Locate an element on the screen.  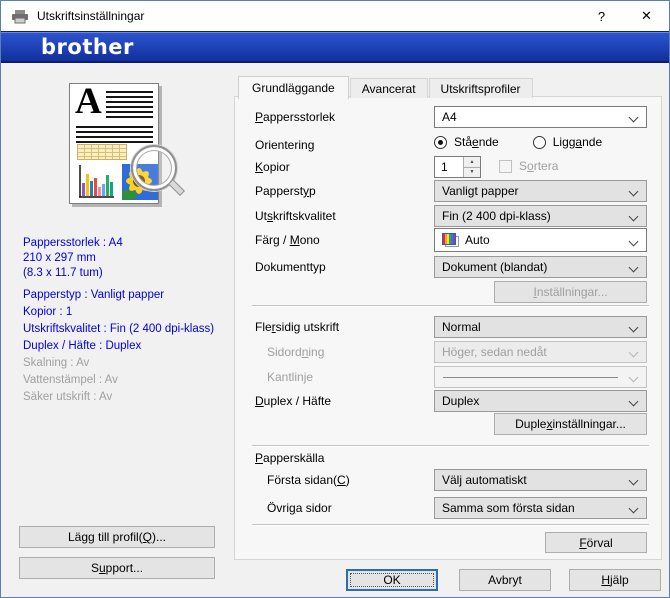
summary-paper-size: Pappersstorlek : A4 is located at coordinates (73, 243).